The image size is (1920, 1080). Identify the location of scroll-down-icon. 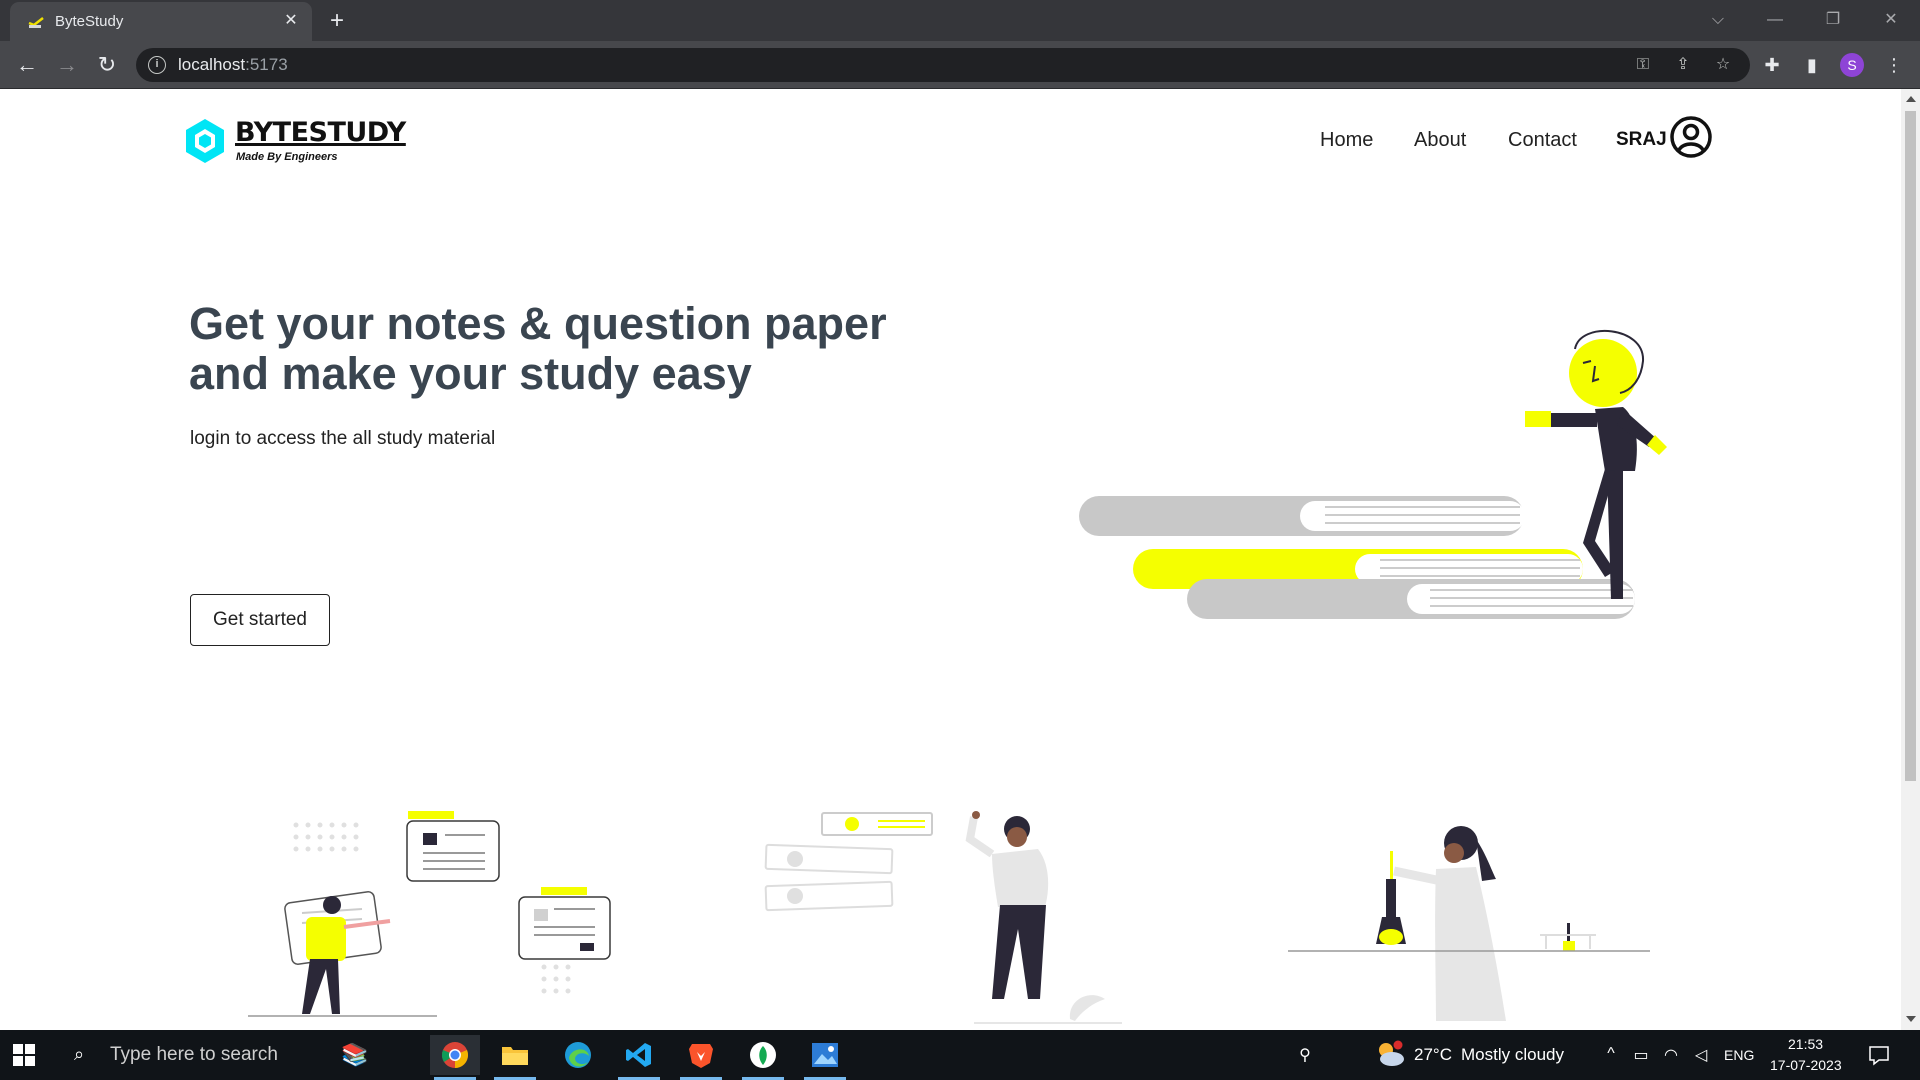
(1911, 1019).